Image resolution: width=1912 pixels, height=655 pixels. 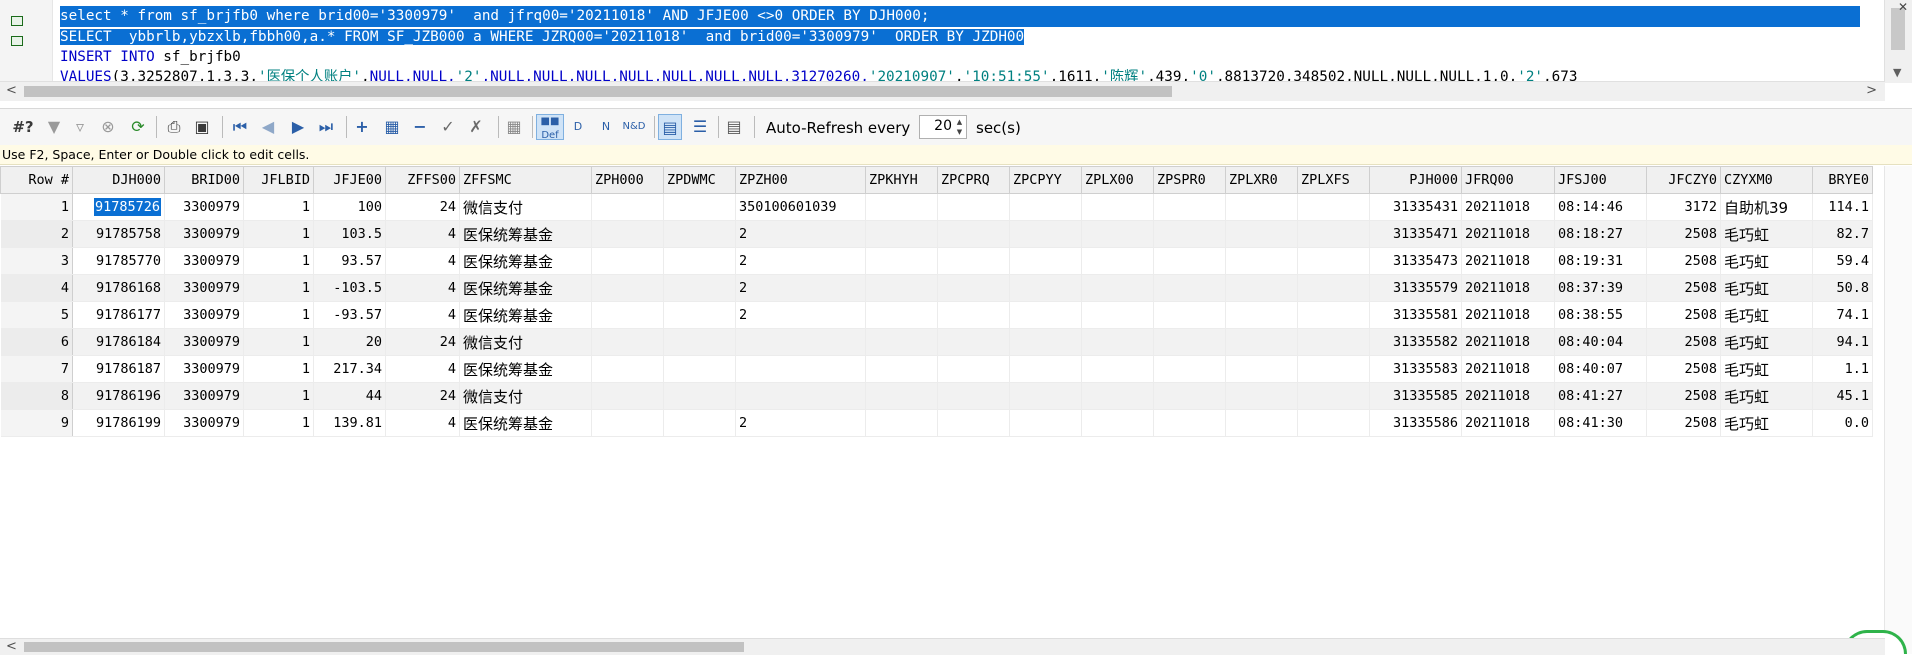 What do you see at coordinates (118, 423) in the screenshot?
I see `table-cell: 91786199` at bounding box center [118, 423].